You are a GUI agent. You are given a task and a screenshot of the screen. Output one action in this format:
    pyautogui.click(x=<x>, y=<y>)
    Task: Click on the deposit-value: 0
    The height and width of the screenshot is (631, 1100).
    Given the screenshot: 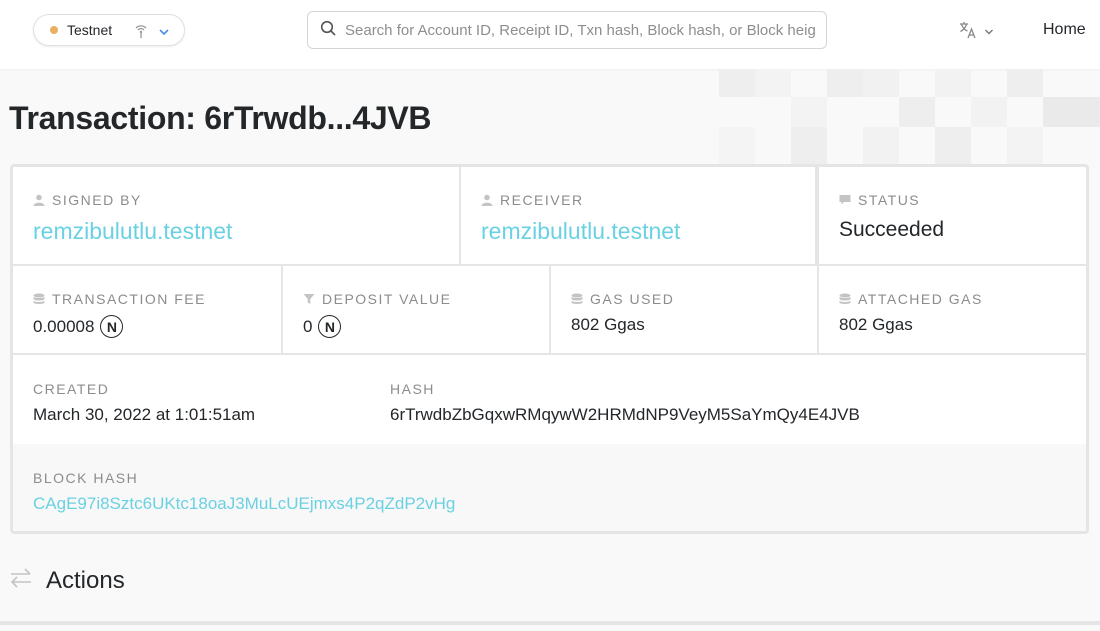 What is the action you would take?
    pyautogui.click(x=308, y=326)
    